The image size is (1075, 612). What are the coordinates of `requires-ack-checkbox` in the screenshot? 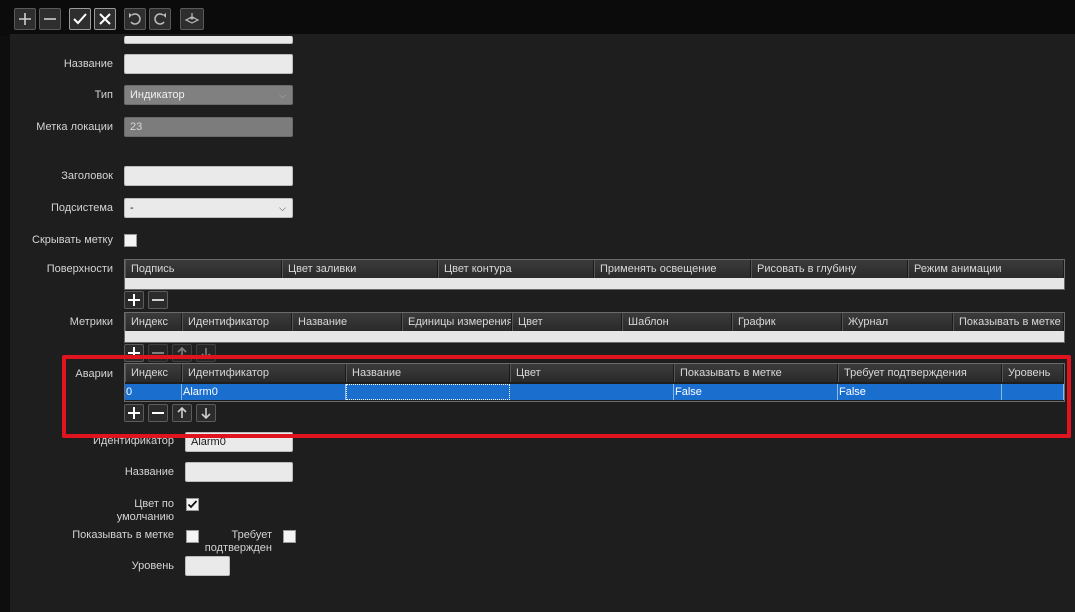 It's located at (289, 536).